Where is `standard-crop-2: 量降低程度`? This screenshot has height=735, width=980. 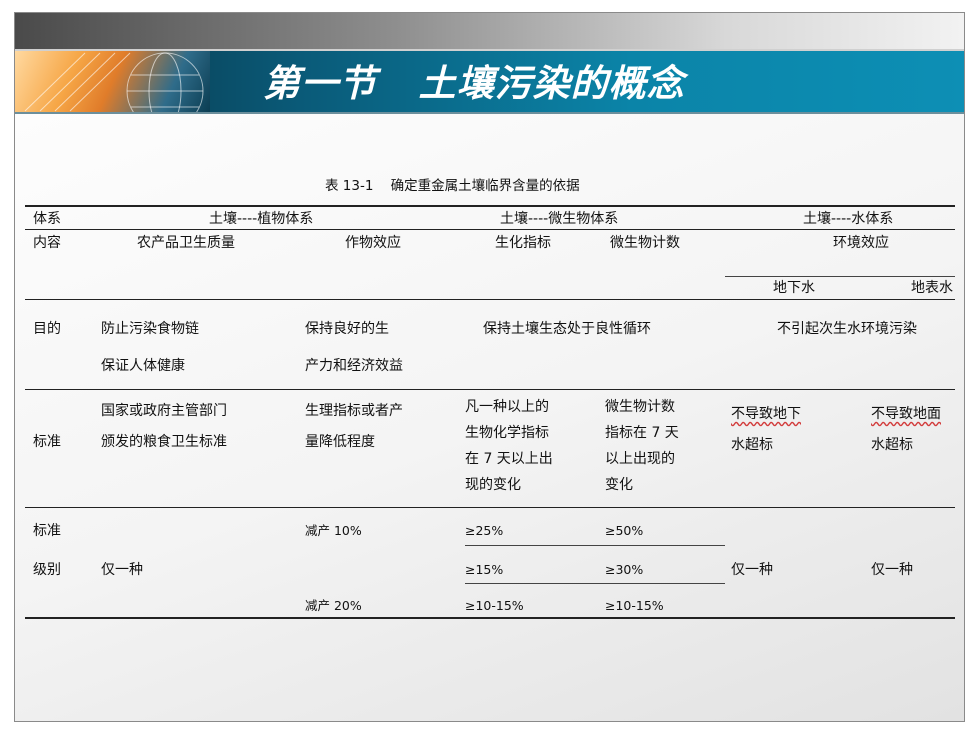
standard-crop-2: 量降低程度 is located at coordinates (340, 442).